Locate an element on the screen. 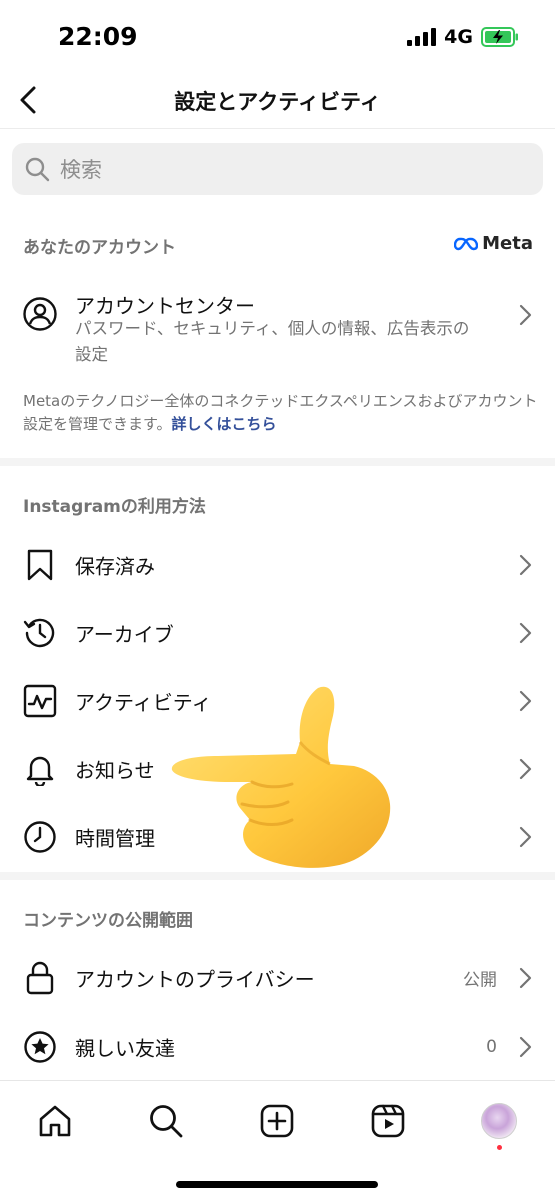 Image resolution: width=555 pixels, height=1200 pixels. learn-more-link: 詳しくはこちら is located at coordinates (224, 424).